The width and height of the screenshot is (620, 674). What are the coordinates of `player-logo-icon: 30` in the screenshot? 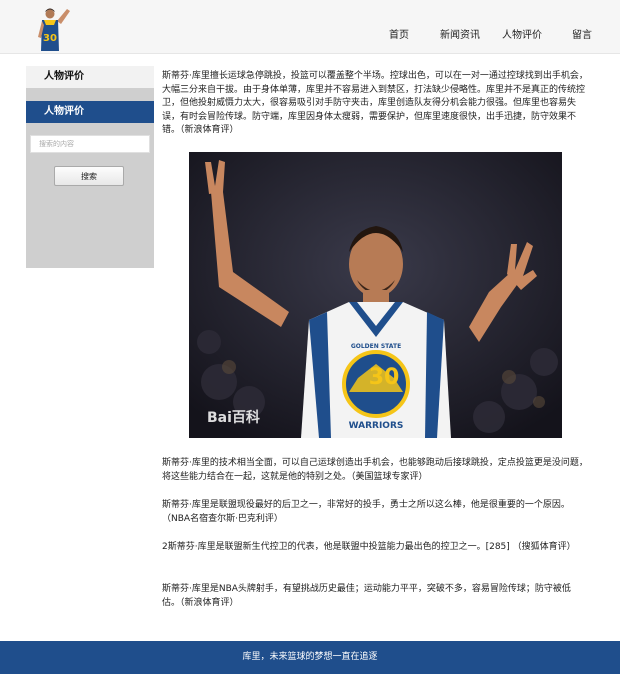 It's located at (51, 27).